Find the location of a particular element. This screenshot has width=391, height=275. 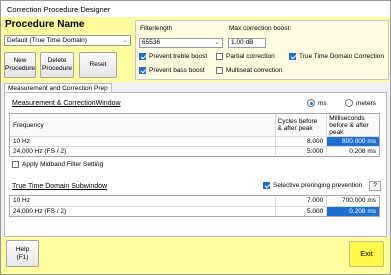

cycles-cell: 8.000 is located at coordinates (302, 141).